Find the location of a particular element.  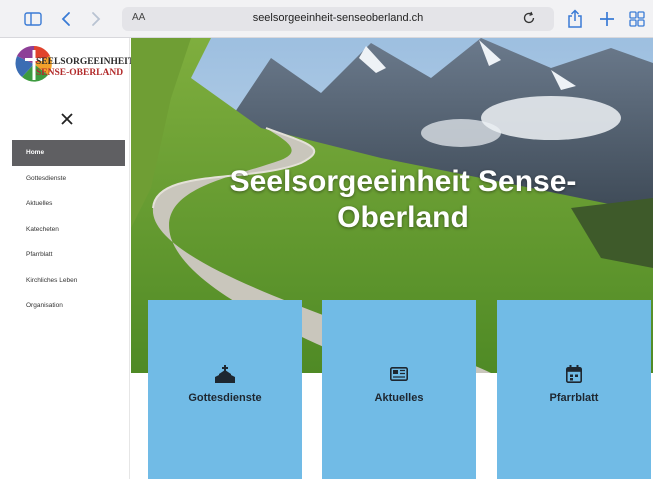

close-icon is located at coordinates (67, 119).